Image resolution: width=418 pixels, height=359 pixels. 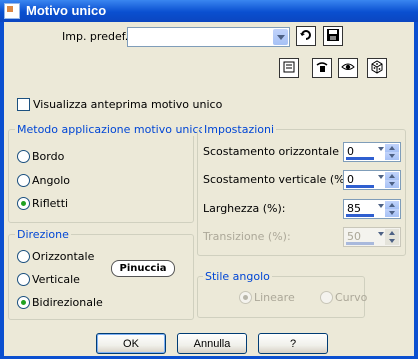 What do you see at coordinates (244, 208) in the screenshot?
I see `width-label: Larghezza (%):` at bounding box center [244, 208].